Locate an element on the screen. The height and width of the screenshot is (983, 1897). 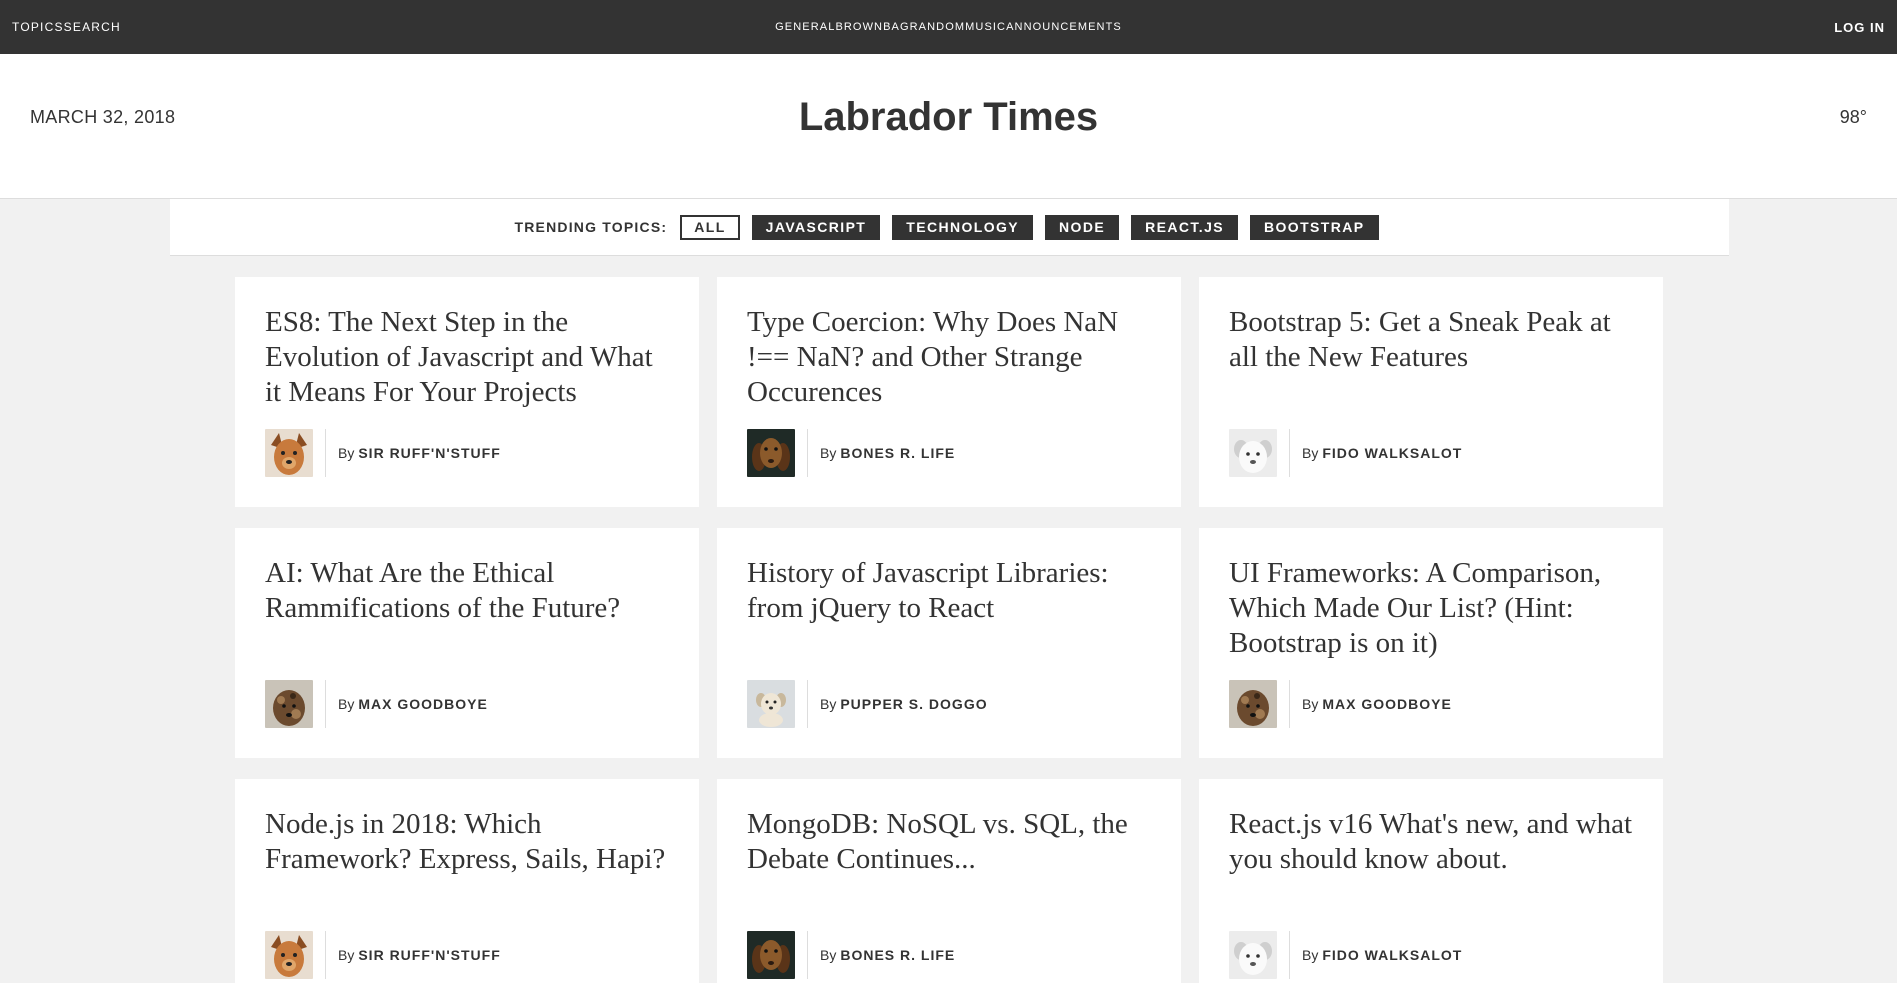
tag-javascript: JAVASCRIPT is located at coordinates (816, 227).